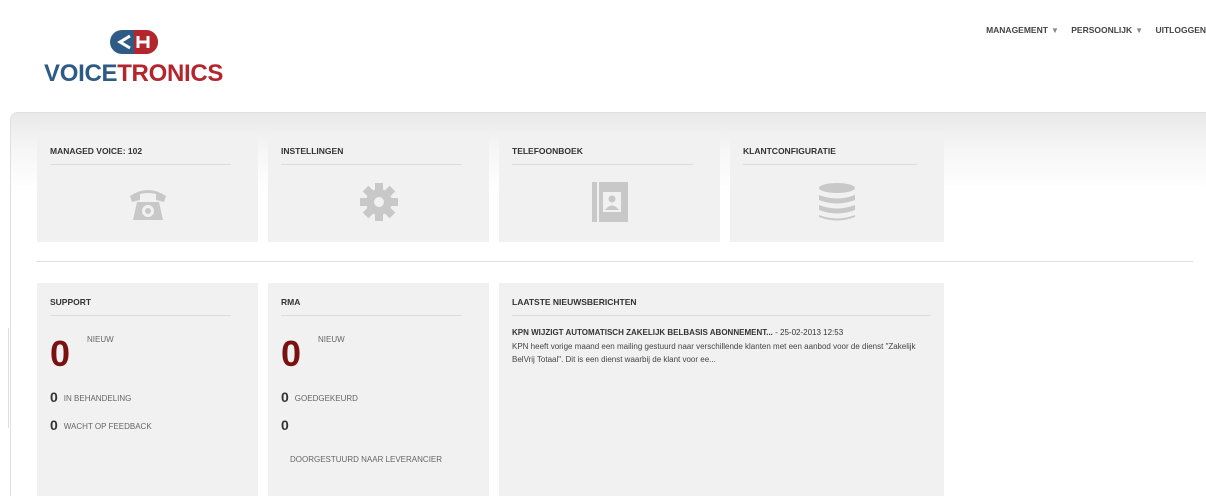  I want to click on logo-text: VOICETRONICS, so click(144, 74).